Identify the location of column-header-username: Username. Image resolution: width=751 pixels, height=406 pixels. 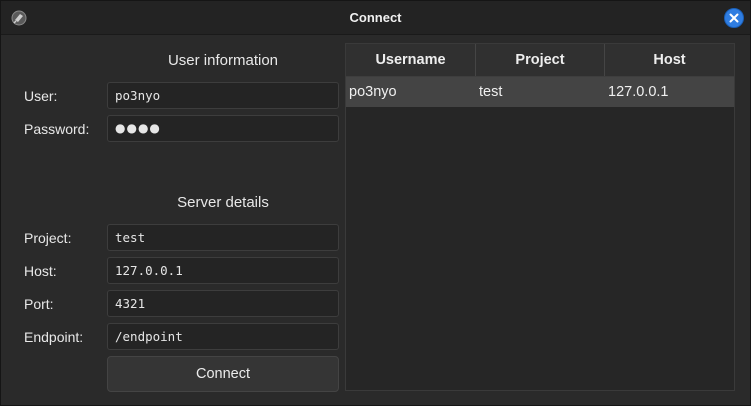
(411, 60).